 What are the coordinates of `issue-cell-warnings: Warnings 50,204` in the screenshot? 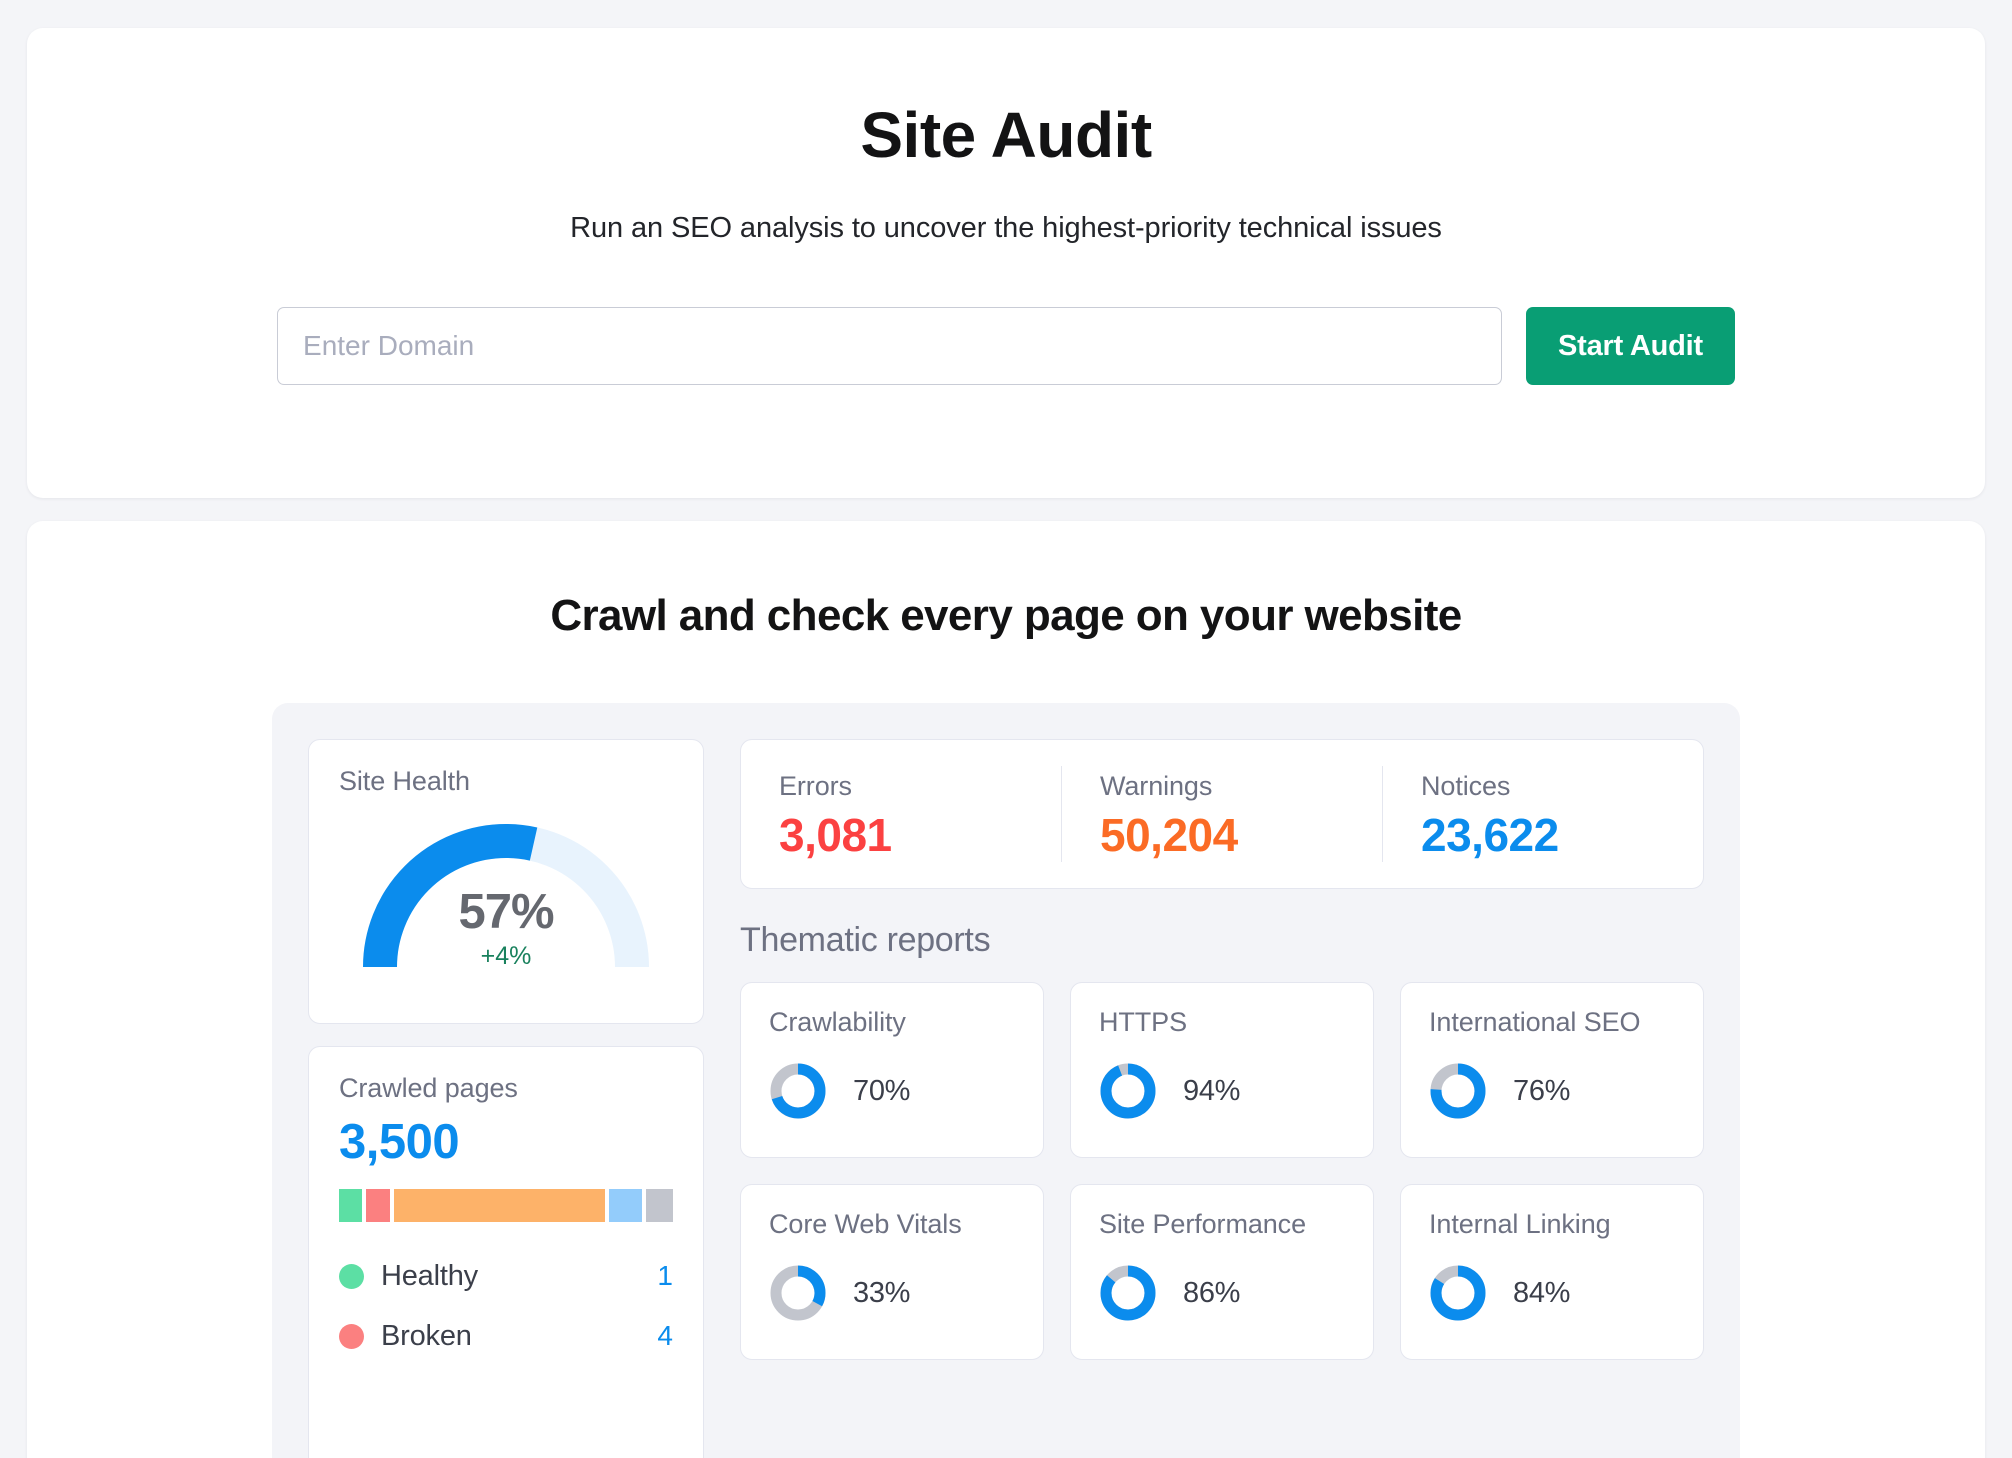 It's located at (1221, 814).